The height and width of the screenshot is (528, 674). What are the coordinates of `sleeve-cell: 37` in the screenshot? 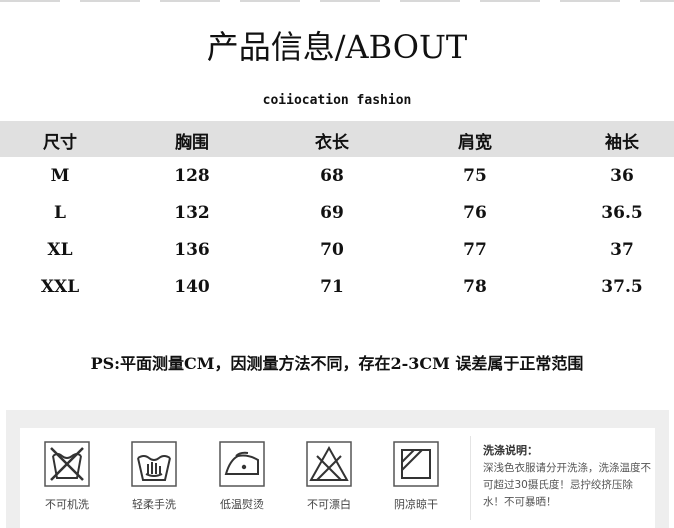 It's located at (622, 250).